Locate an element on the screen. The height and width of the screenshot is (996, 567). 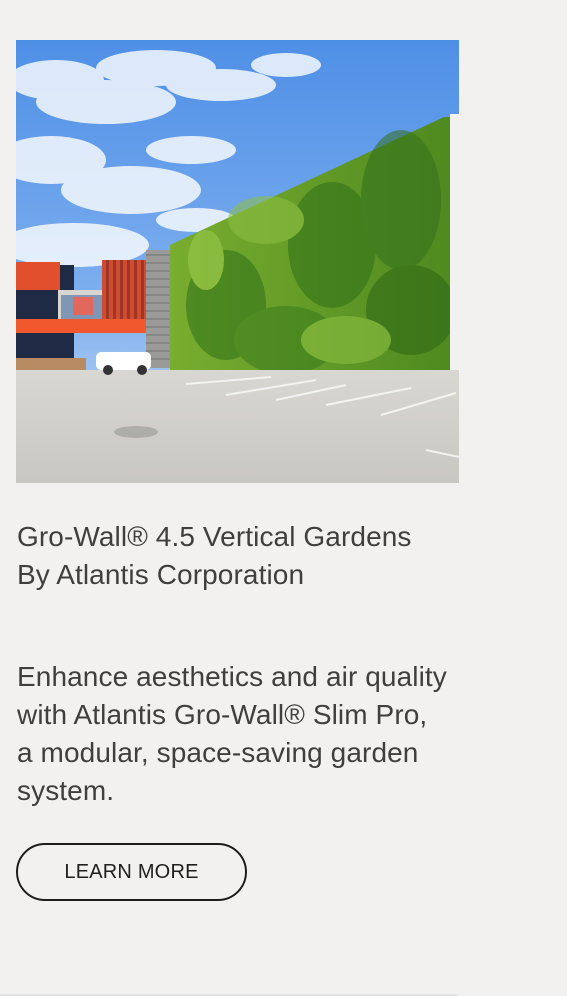
learn-more-button: LEARN MORE is located at coordinates (131, 872).